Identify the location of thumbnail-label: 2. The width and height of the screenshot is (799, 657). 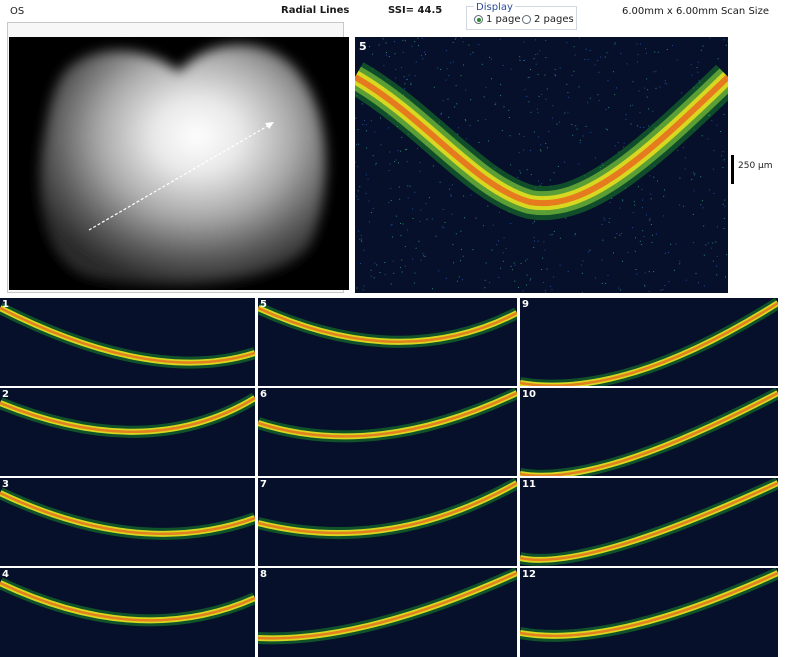
(5, 394).